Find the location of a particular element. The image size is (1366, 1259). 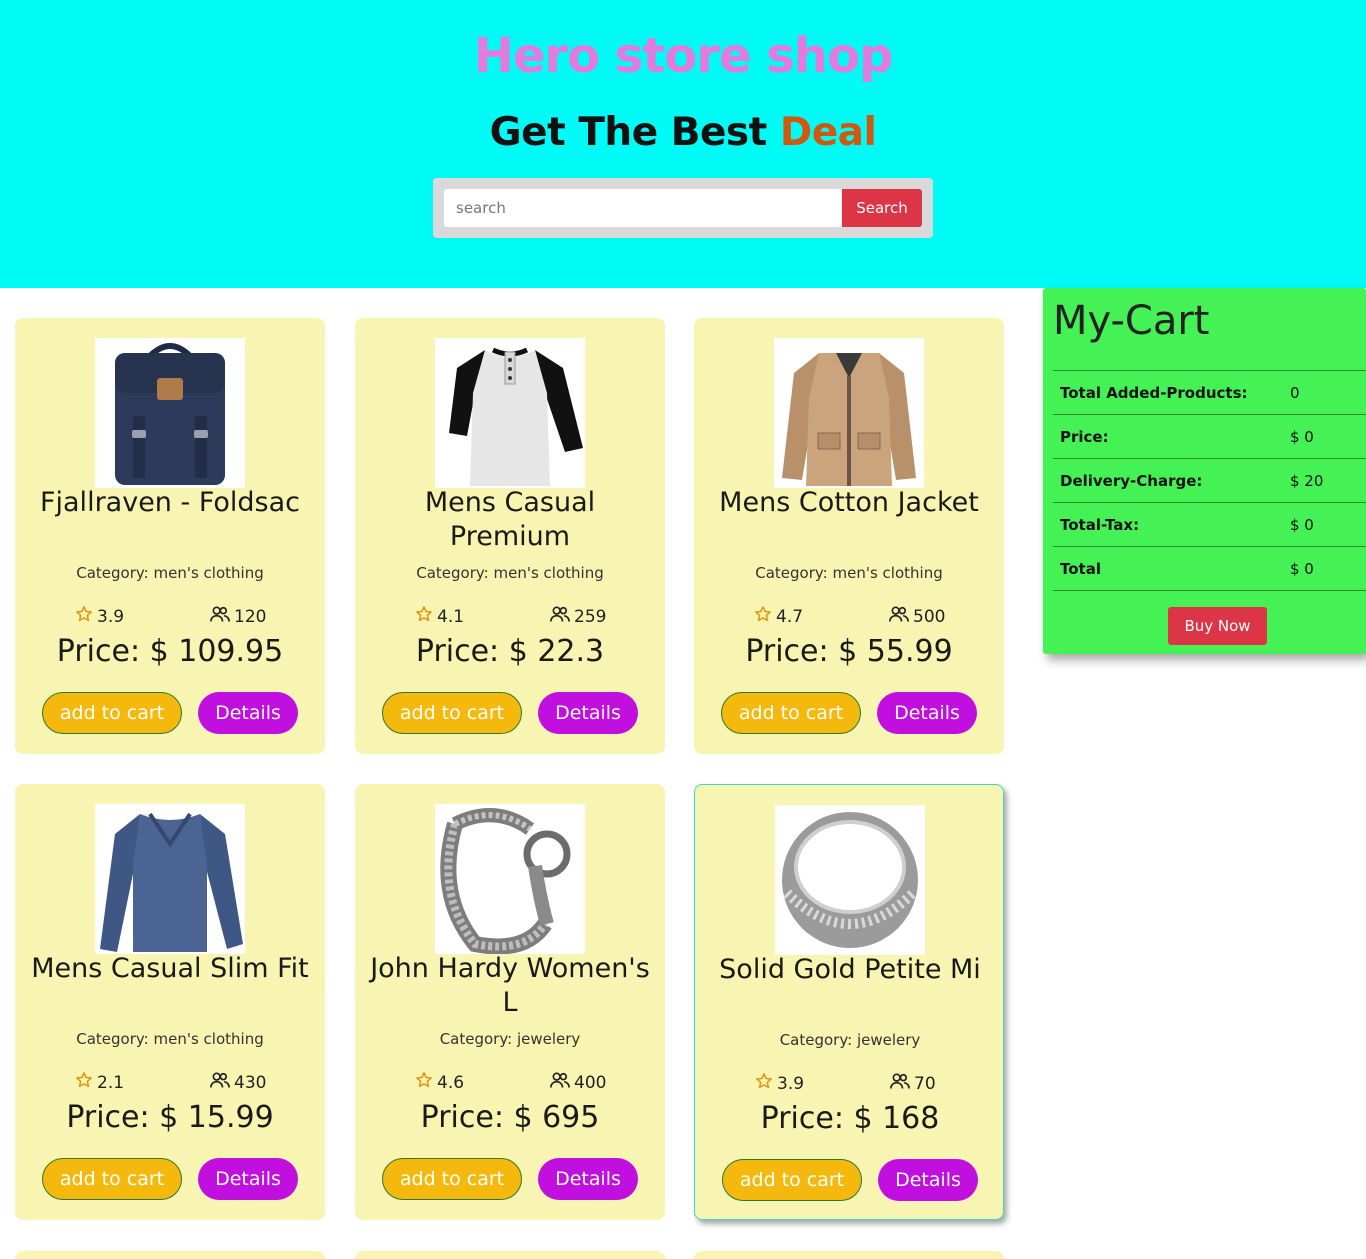

product-rating-count: 500 is located at coordinates (917, 616).